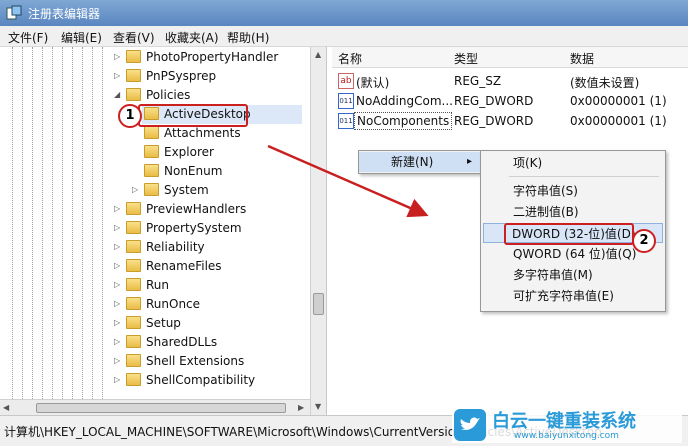 The height and width of the screenshot is (446, 688). I want to click on highlight-box-dword, so click(569, 234).